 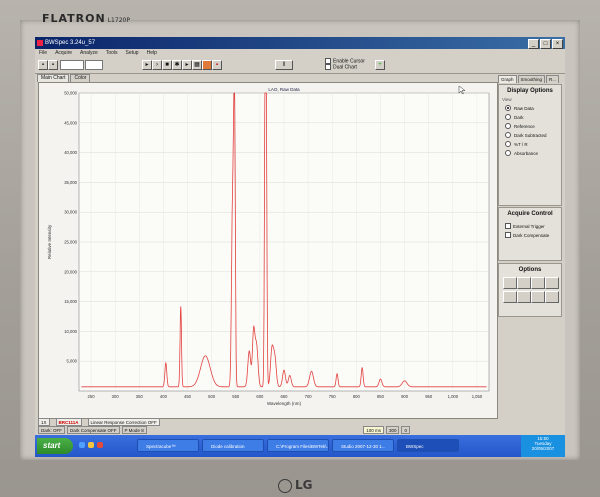 I want to click on window-title: BWSpec 3.24u_57, so click(x=70, y=43).